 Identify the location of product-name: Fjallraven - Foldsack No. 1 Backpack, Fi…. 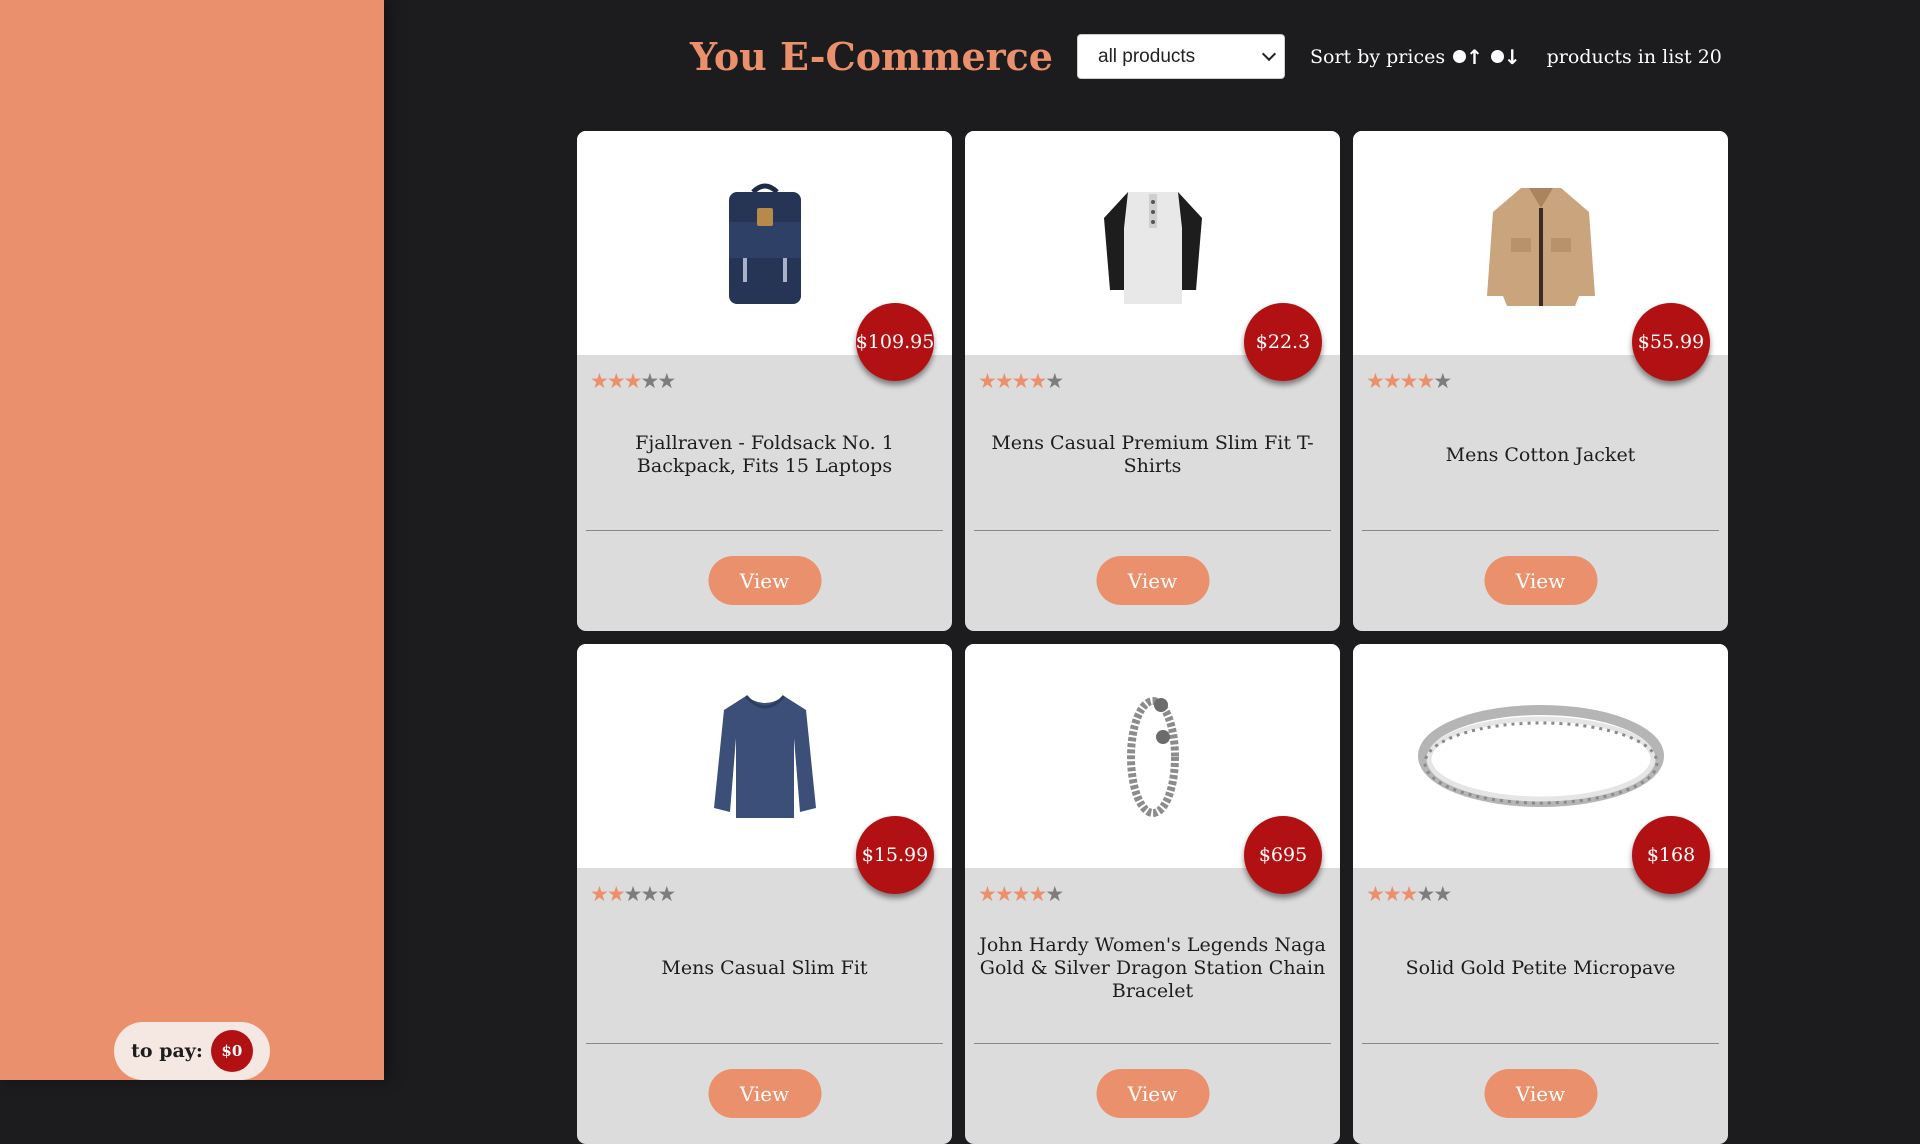
(764, 454).